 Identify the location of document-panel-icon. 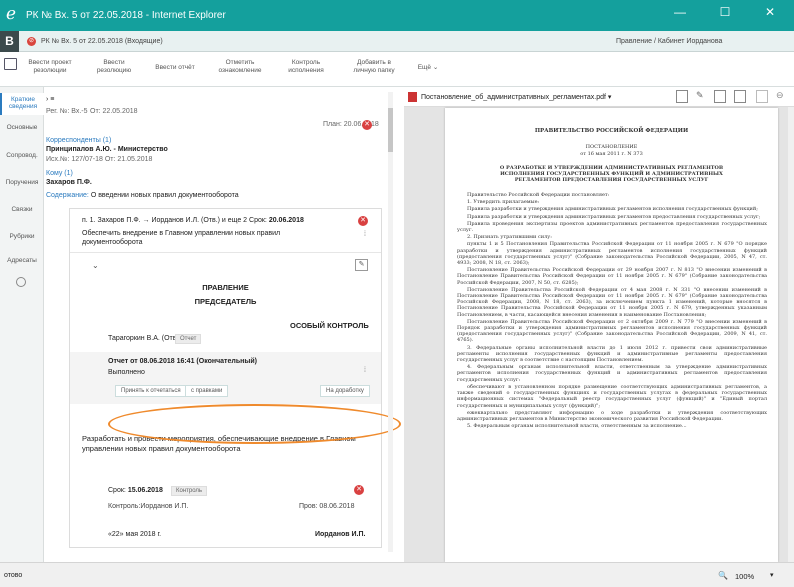
(10, 64).